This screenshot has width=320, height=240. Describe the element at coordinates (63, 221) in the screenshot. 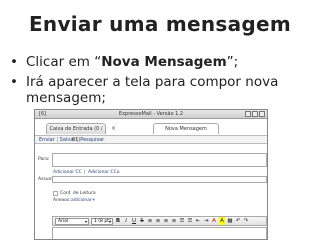

I see `font-family-value: Arial` at that location.